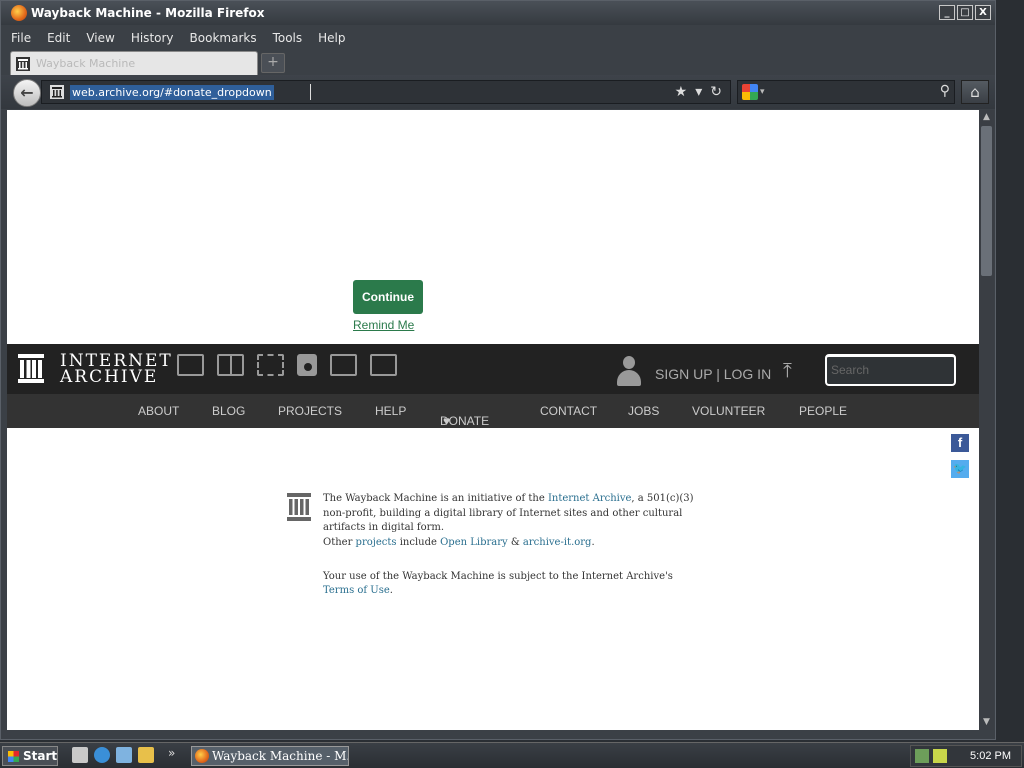  I want to click on url-dropdown-icon: ▾, so click(698, 92).